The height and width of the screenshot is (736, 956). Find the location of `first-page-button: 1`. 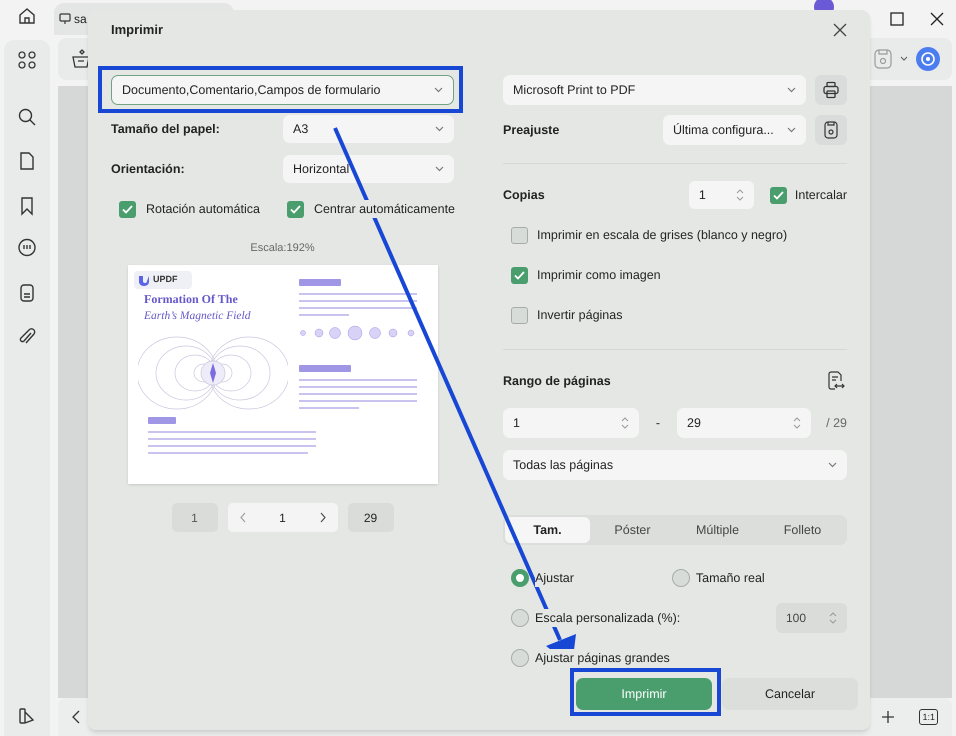

first-page-button: 1 is located at coordinates (195, 517).